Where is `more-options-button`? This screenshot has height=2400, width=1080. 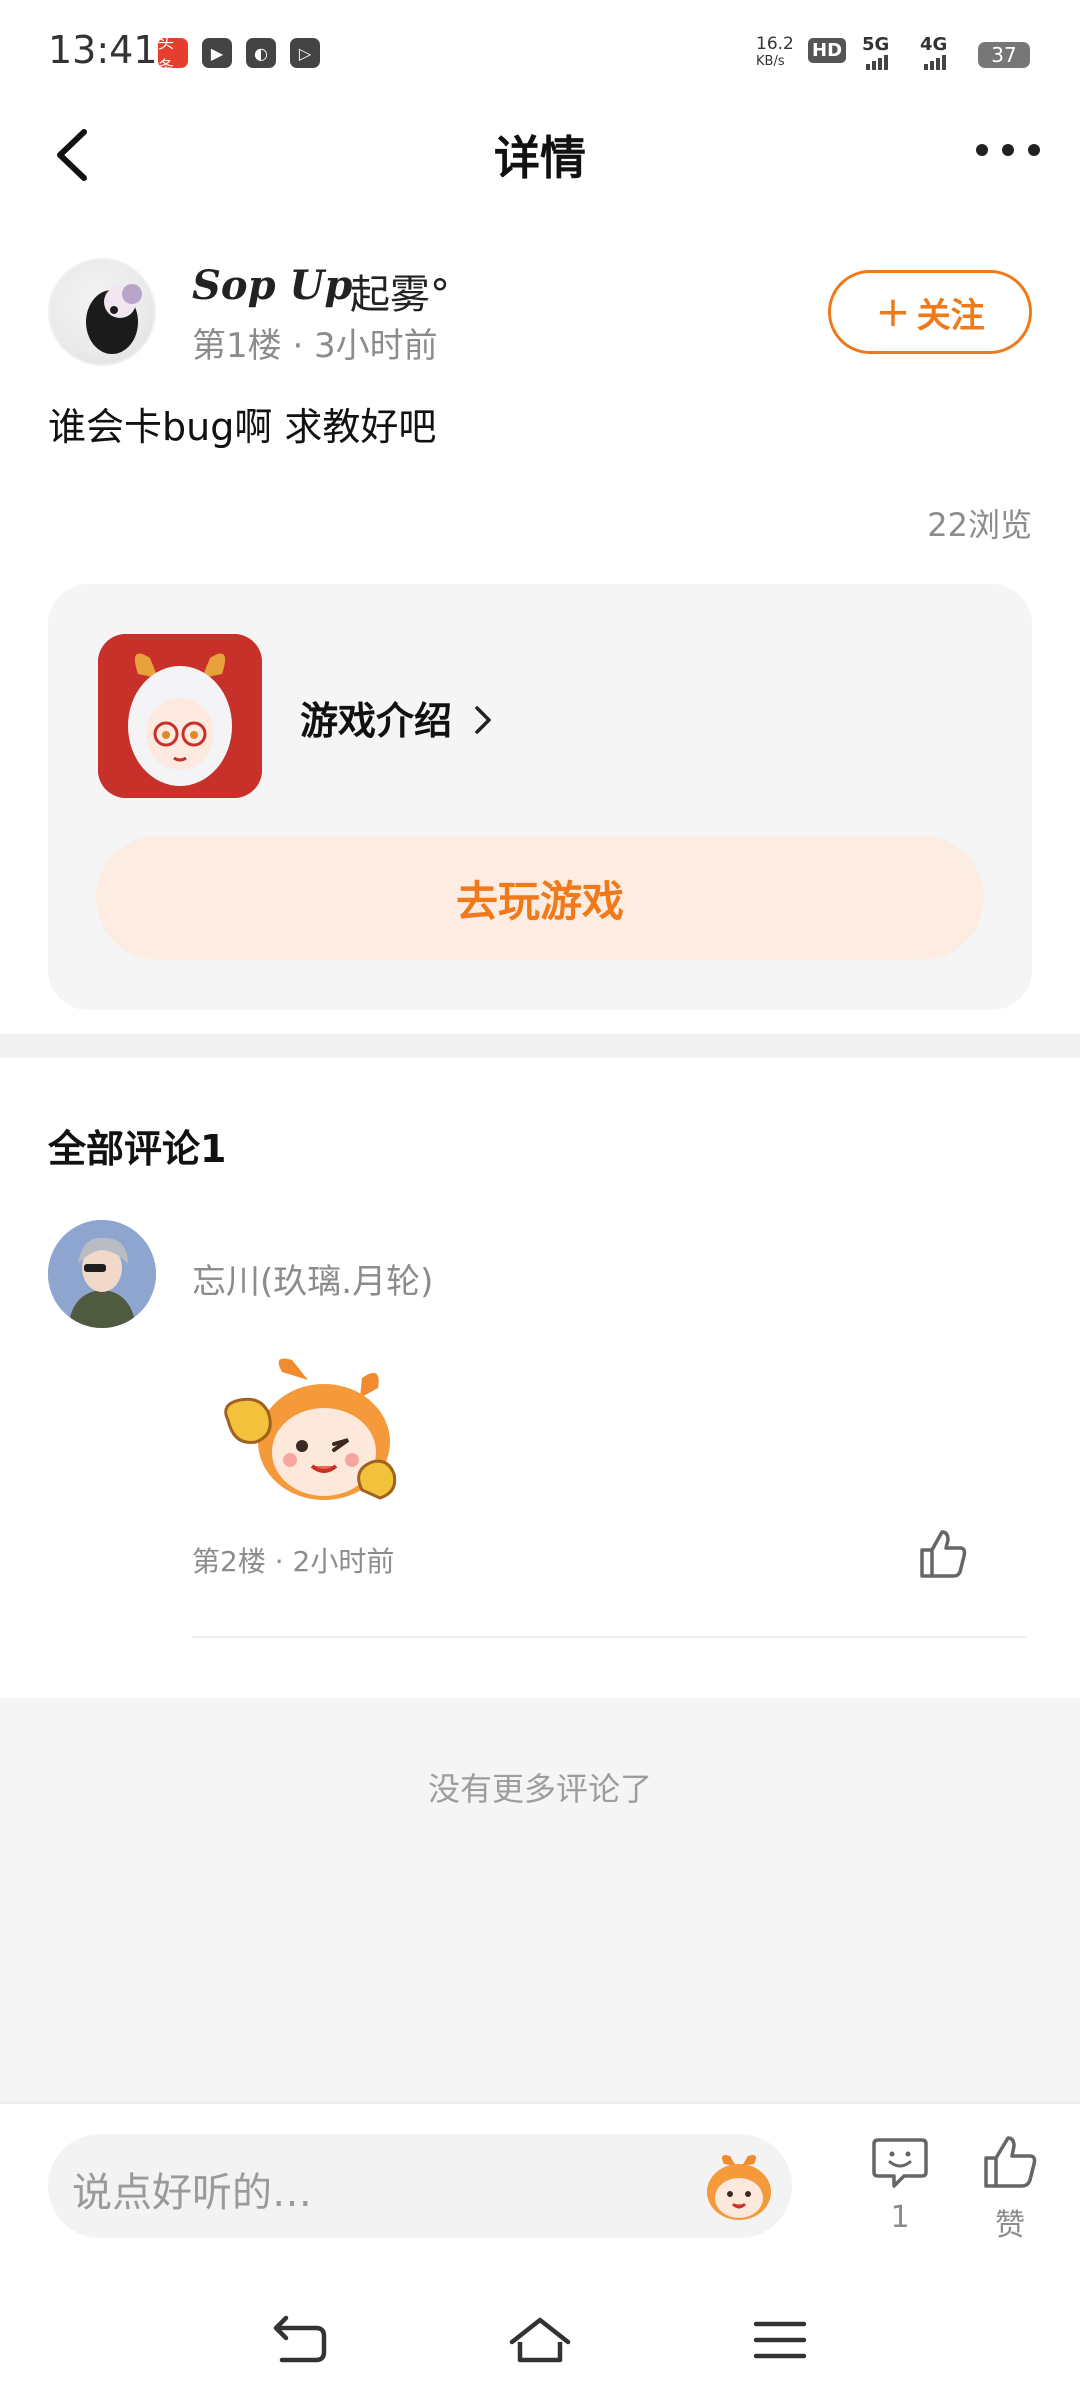 more-options-button is located at coordinates (1008, 153).